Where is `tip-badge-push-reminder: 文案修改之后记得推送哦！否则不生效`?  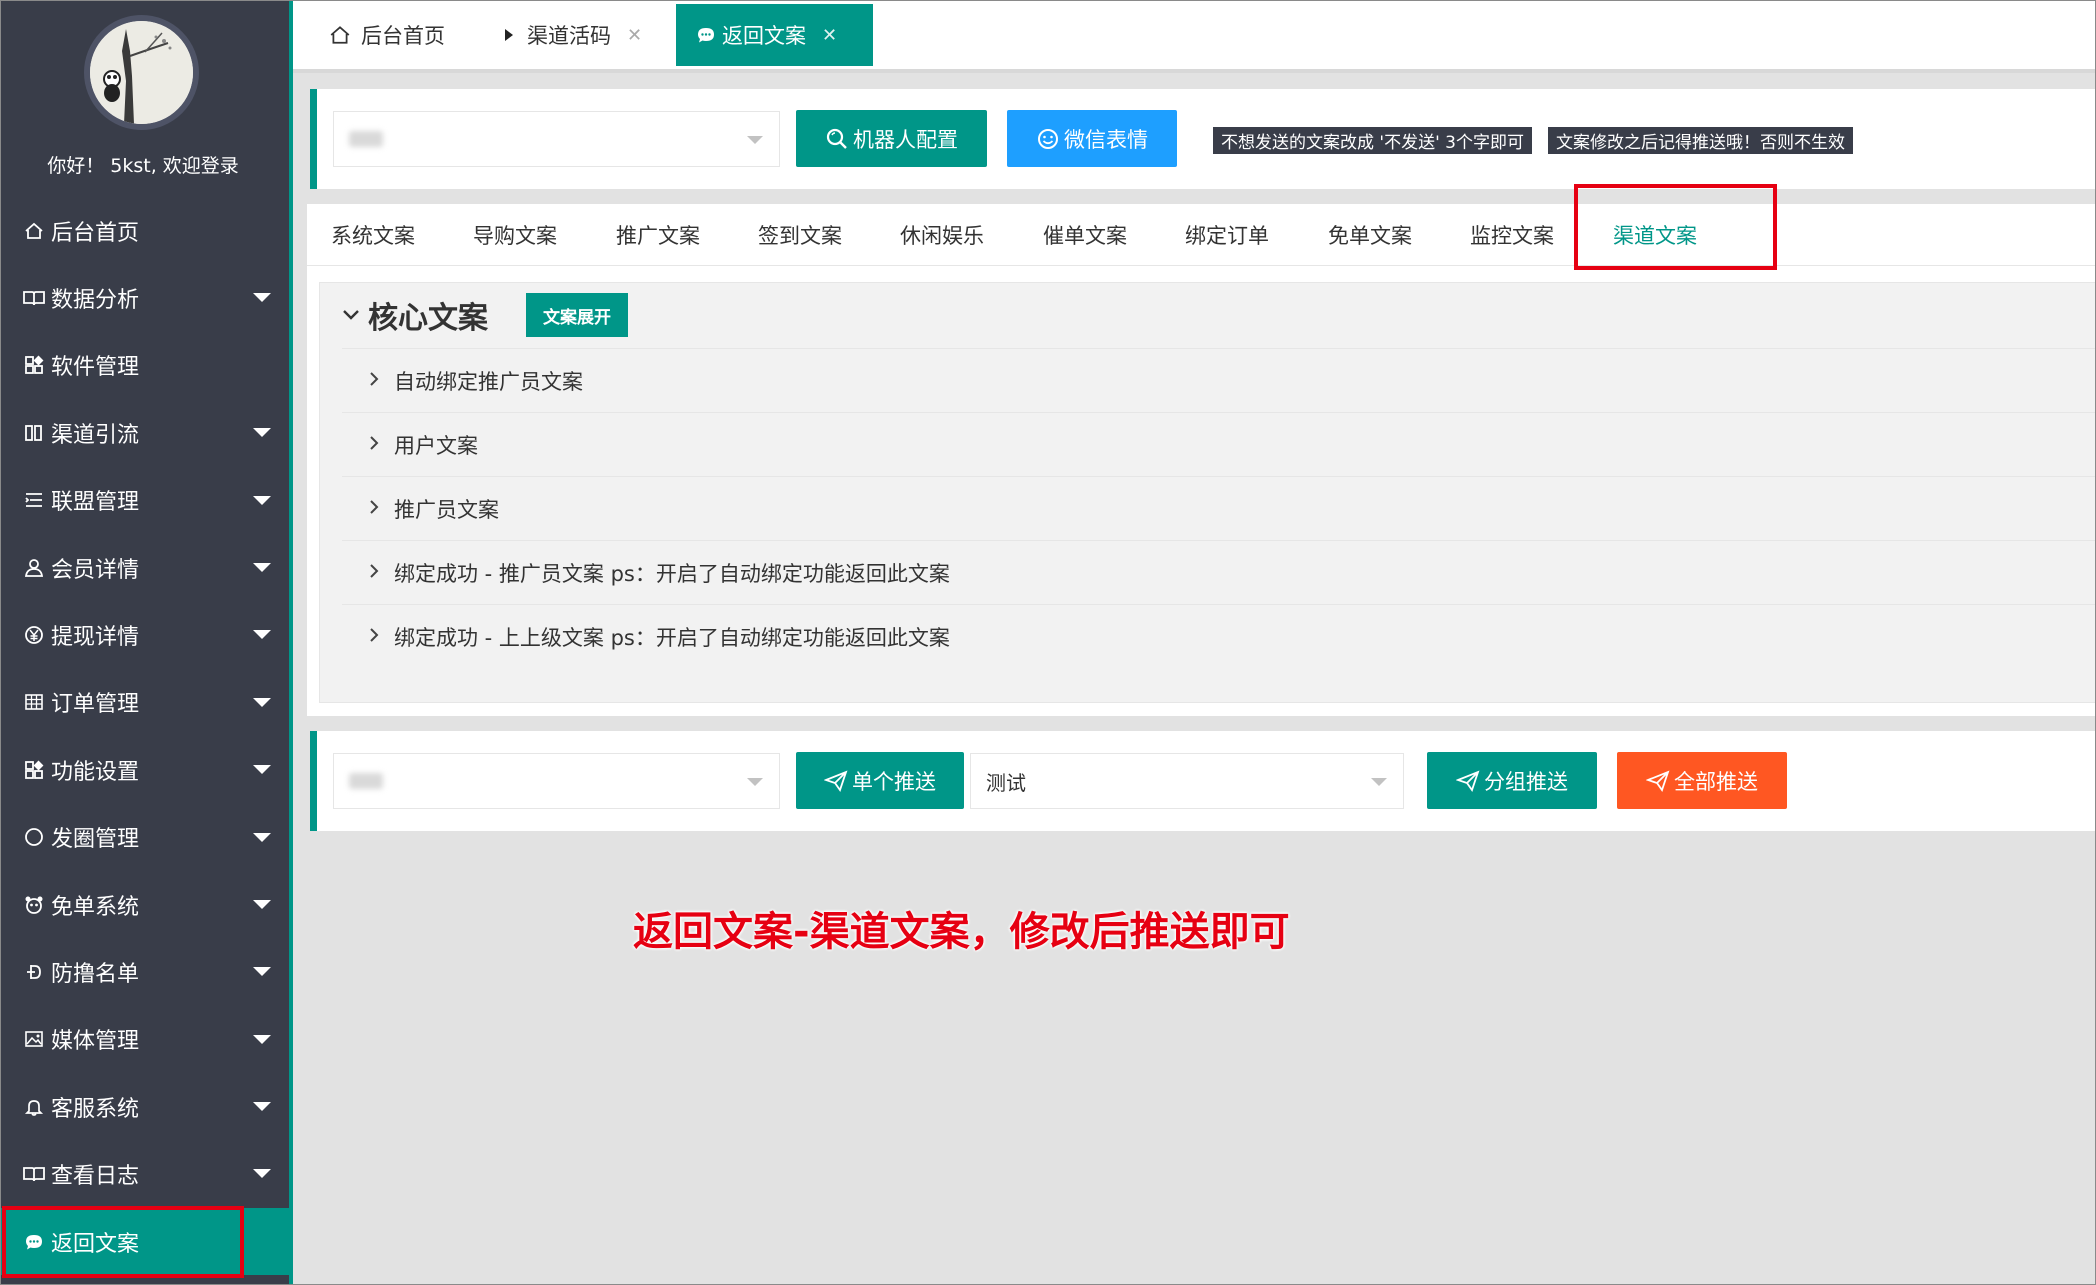
tip-badge-push-reminder: 文案修改之后记得推送哦！否则不生效 is located at coordinates (1700, 140).